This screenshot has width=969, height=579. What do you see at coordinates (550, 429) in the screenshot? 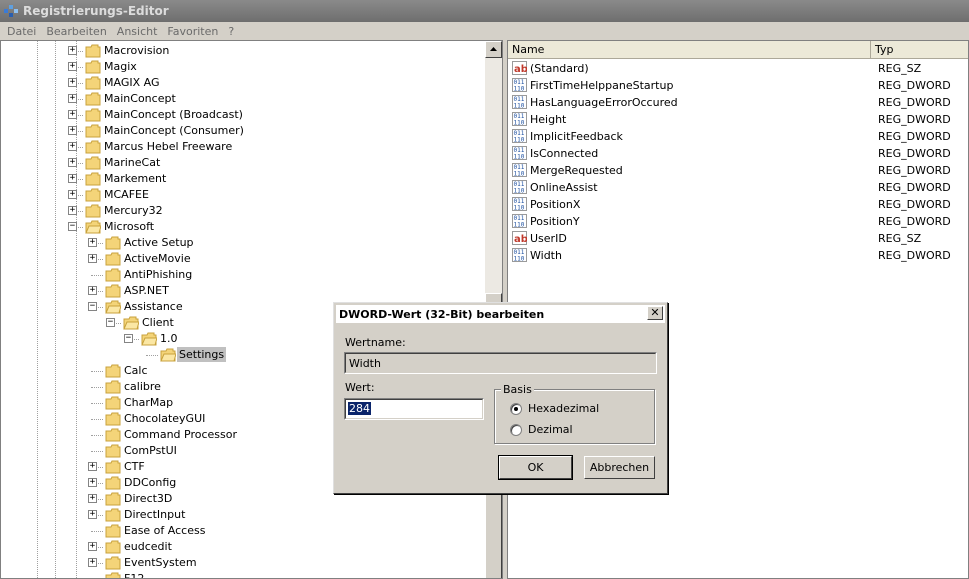
I see `radio-decimal-label: Dezimal` at bounding box center [550, 429].